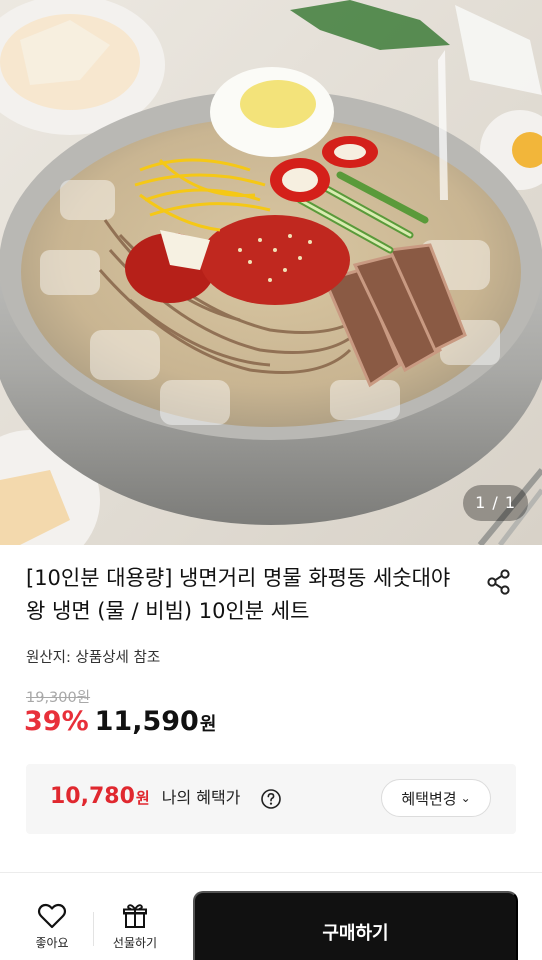  I want to click on benefit-price: 10,780, so click(92, 796).